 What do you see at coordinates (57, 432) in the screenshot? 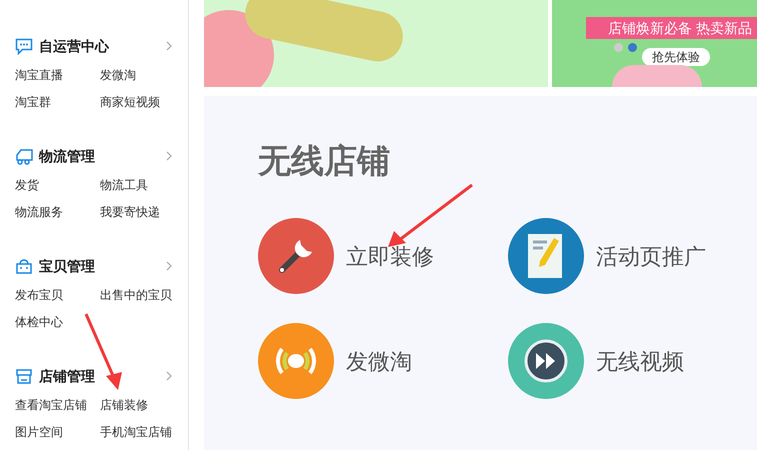
I see `sidebar-link: 图片空间` at bounding box center [57, 432].